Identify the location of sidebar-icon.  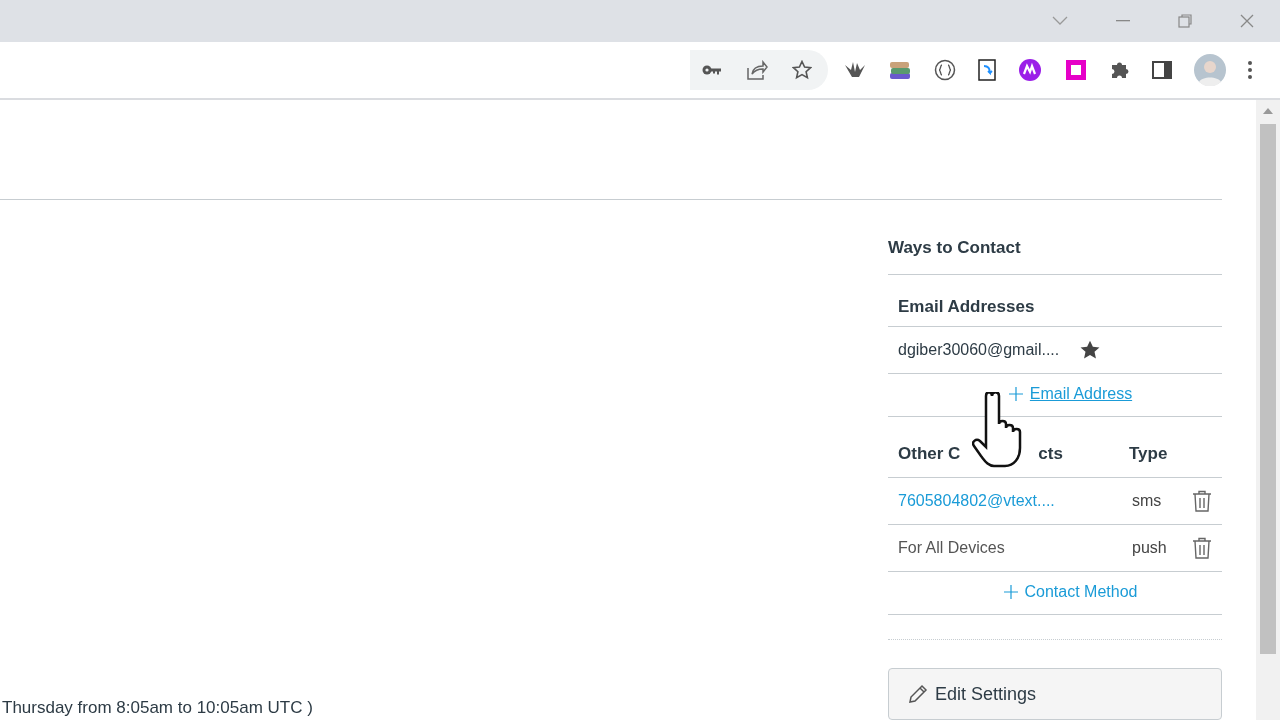
(1162, 70).